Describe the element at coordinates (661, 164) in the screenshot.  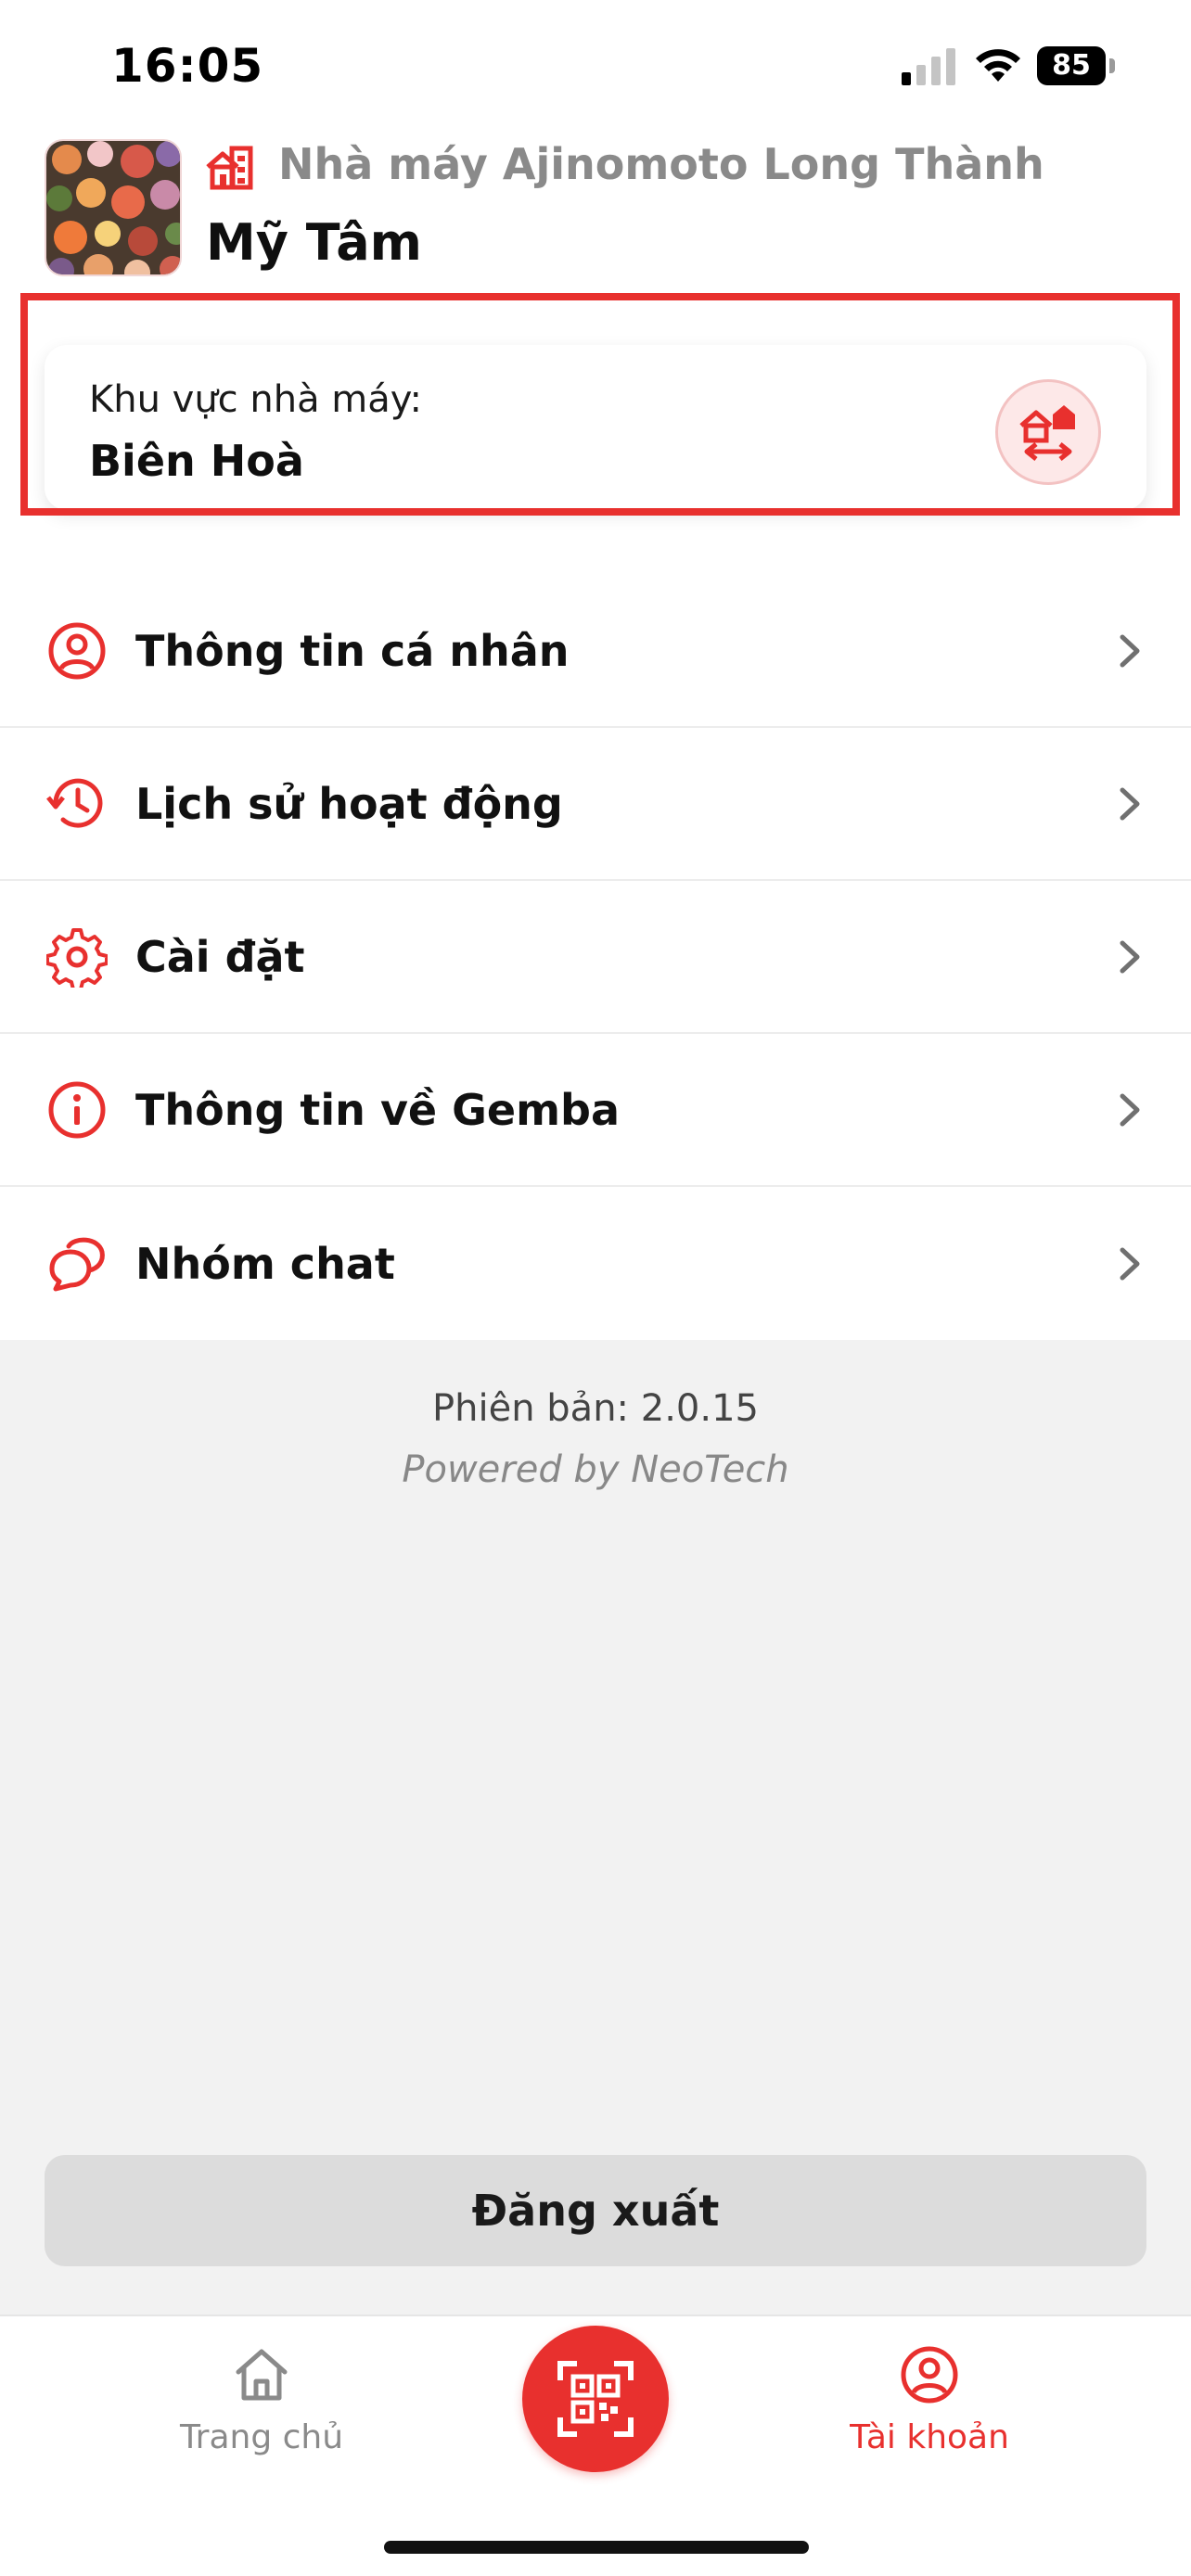
I see `factory-name: Nhà máy Ajinomoto Long Thành` at that location.